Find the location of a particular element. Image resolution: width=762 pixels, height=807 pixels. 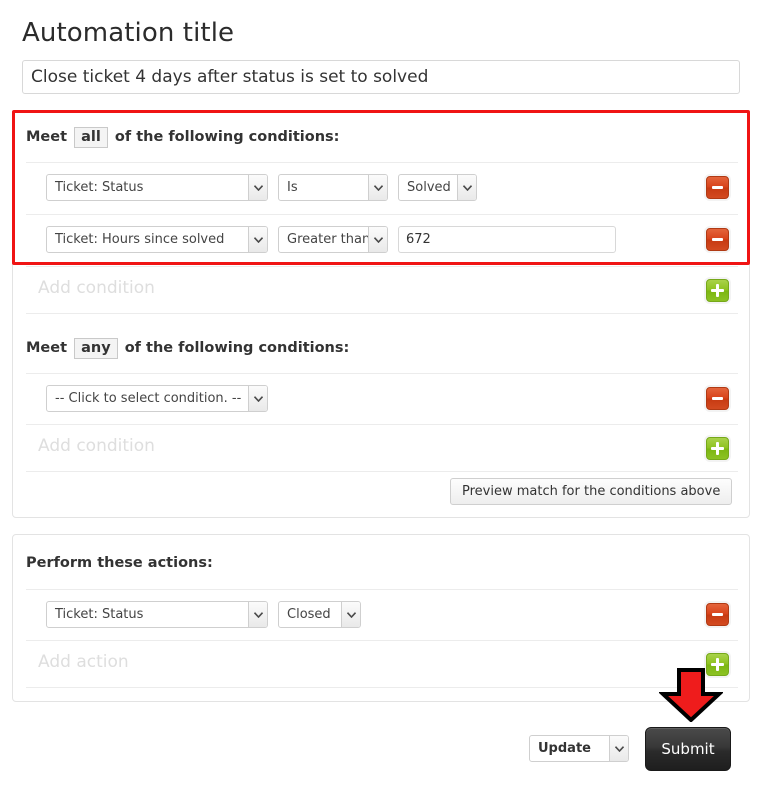

condition-row: -- Click to select condition. -- is located at coordinates (382, 400).